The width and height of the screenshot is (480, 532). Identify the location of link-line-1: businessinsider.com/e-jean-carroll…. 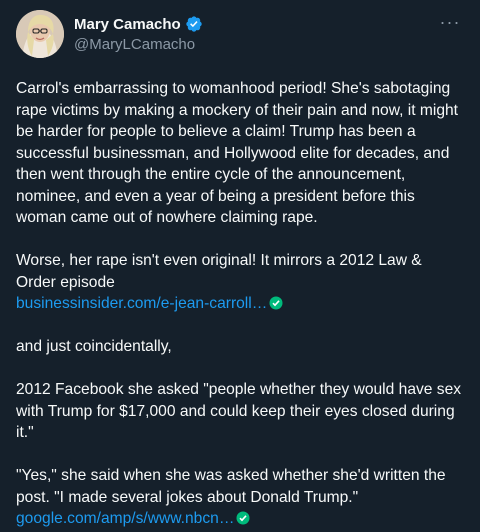
(240, 304).